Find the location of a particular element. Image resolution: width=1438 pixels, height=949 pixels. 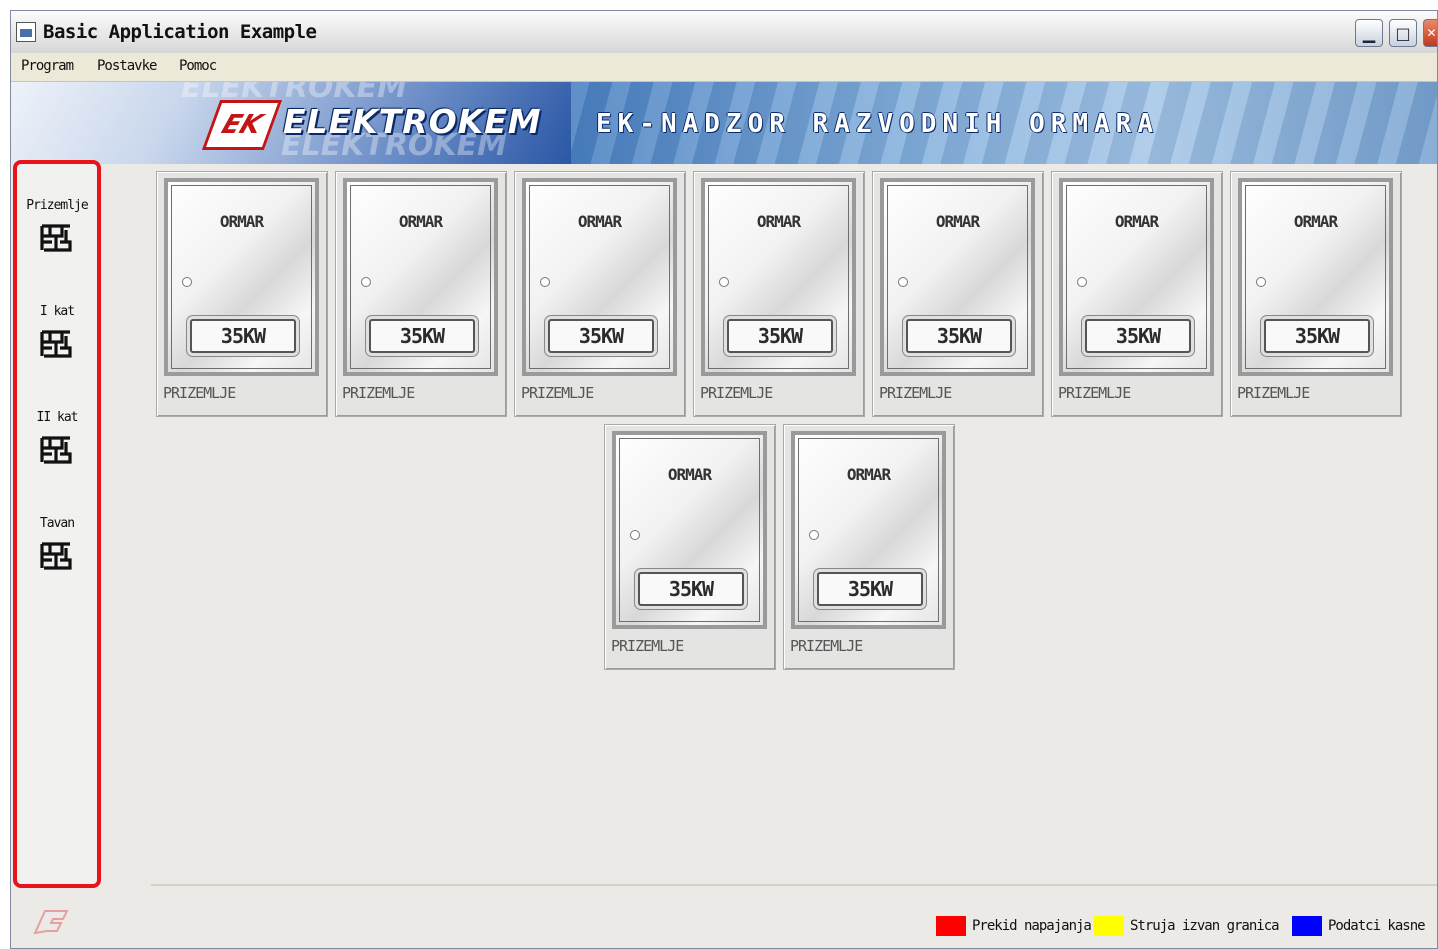

maximize-icon: □ is located at coordinates (1403, 33).